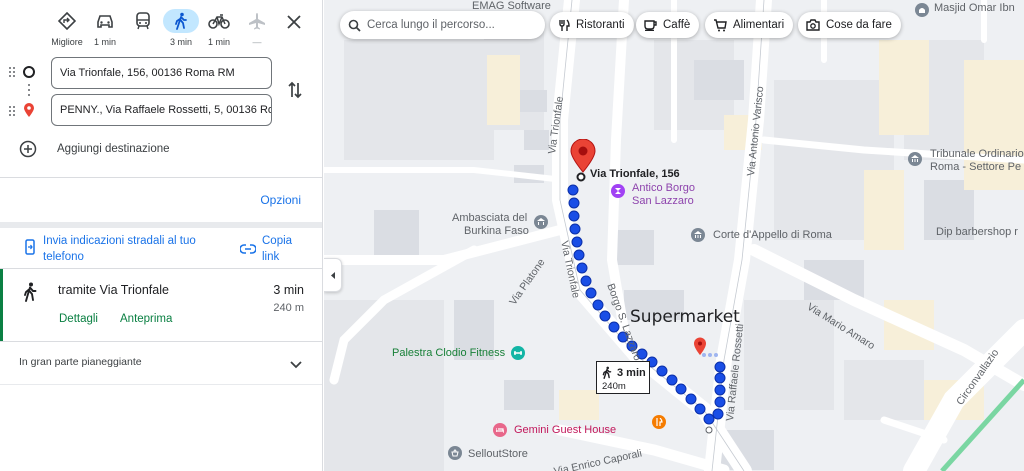 Image resolution: width=1024 pixels, height=471 pixels. What do you see at coordinates (29, 72) in the screenshot?
I see `origin-marker-icon` at bounding box center [29, 72].